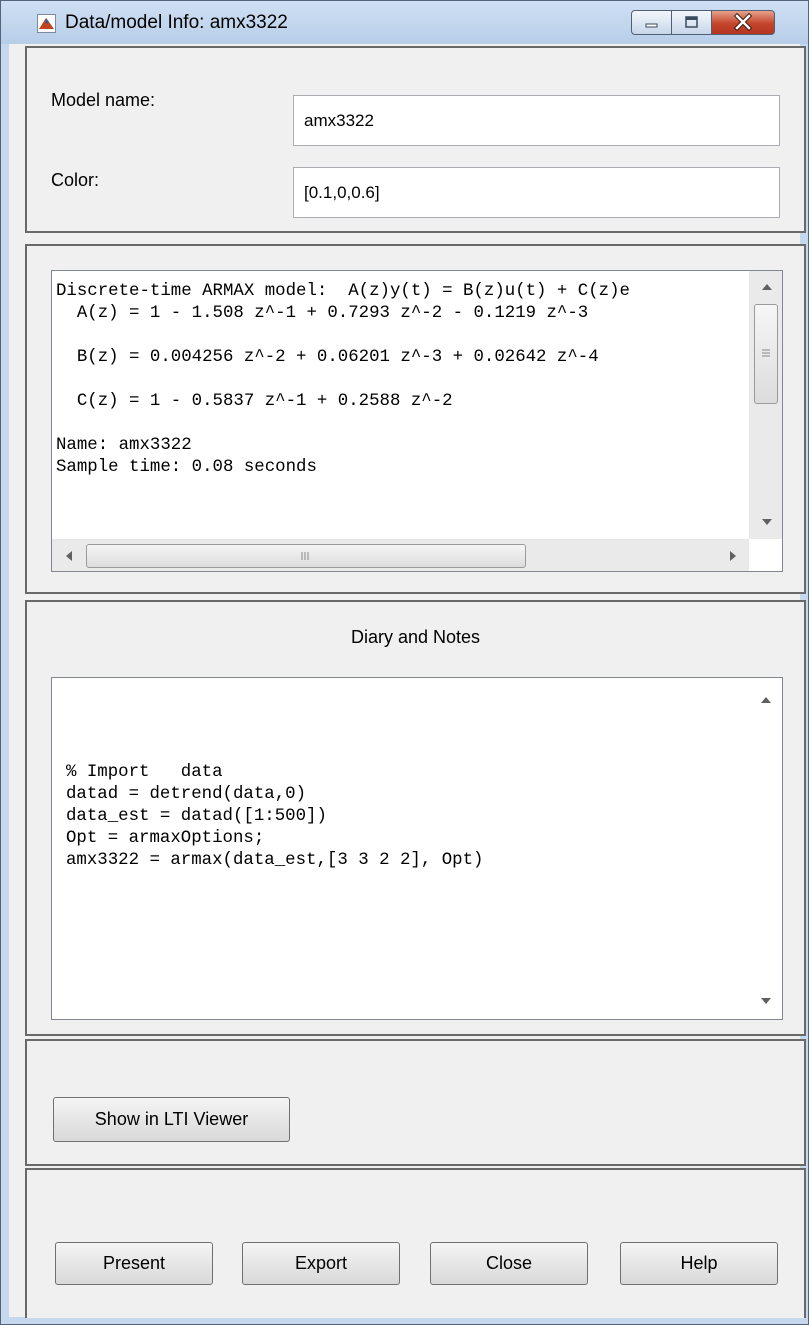  I want to click on diary-line: amx3322 = armax(data_est,[3 3 2 2], Opt), so click(275, 860).